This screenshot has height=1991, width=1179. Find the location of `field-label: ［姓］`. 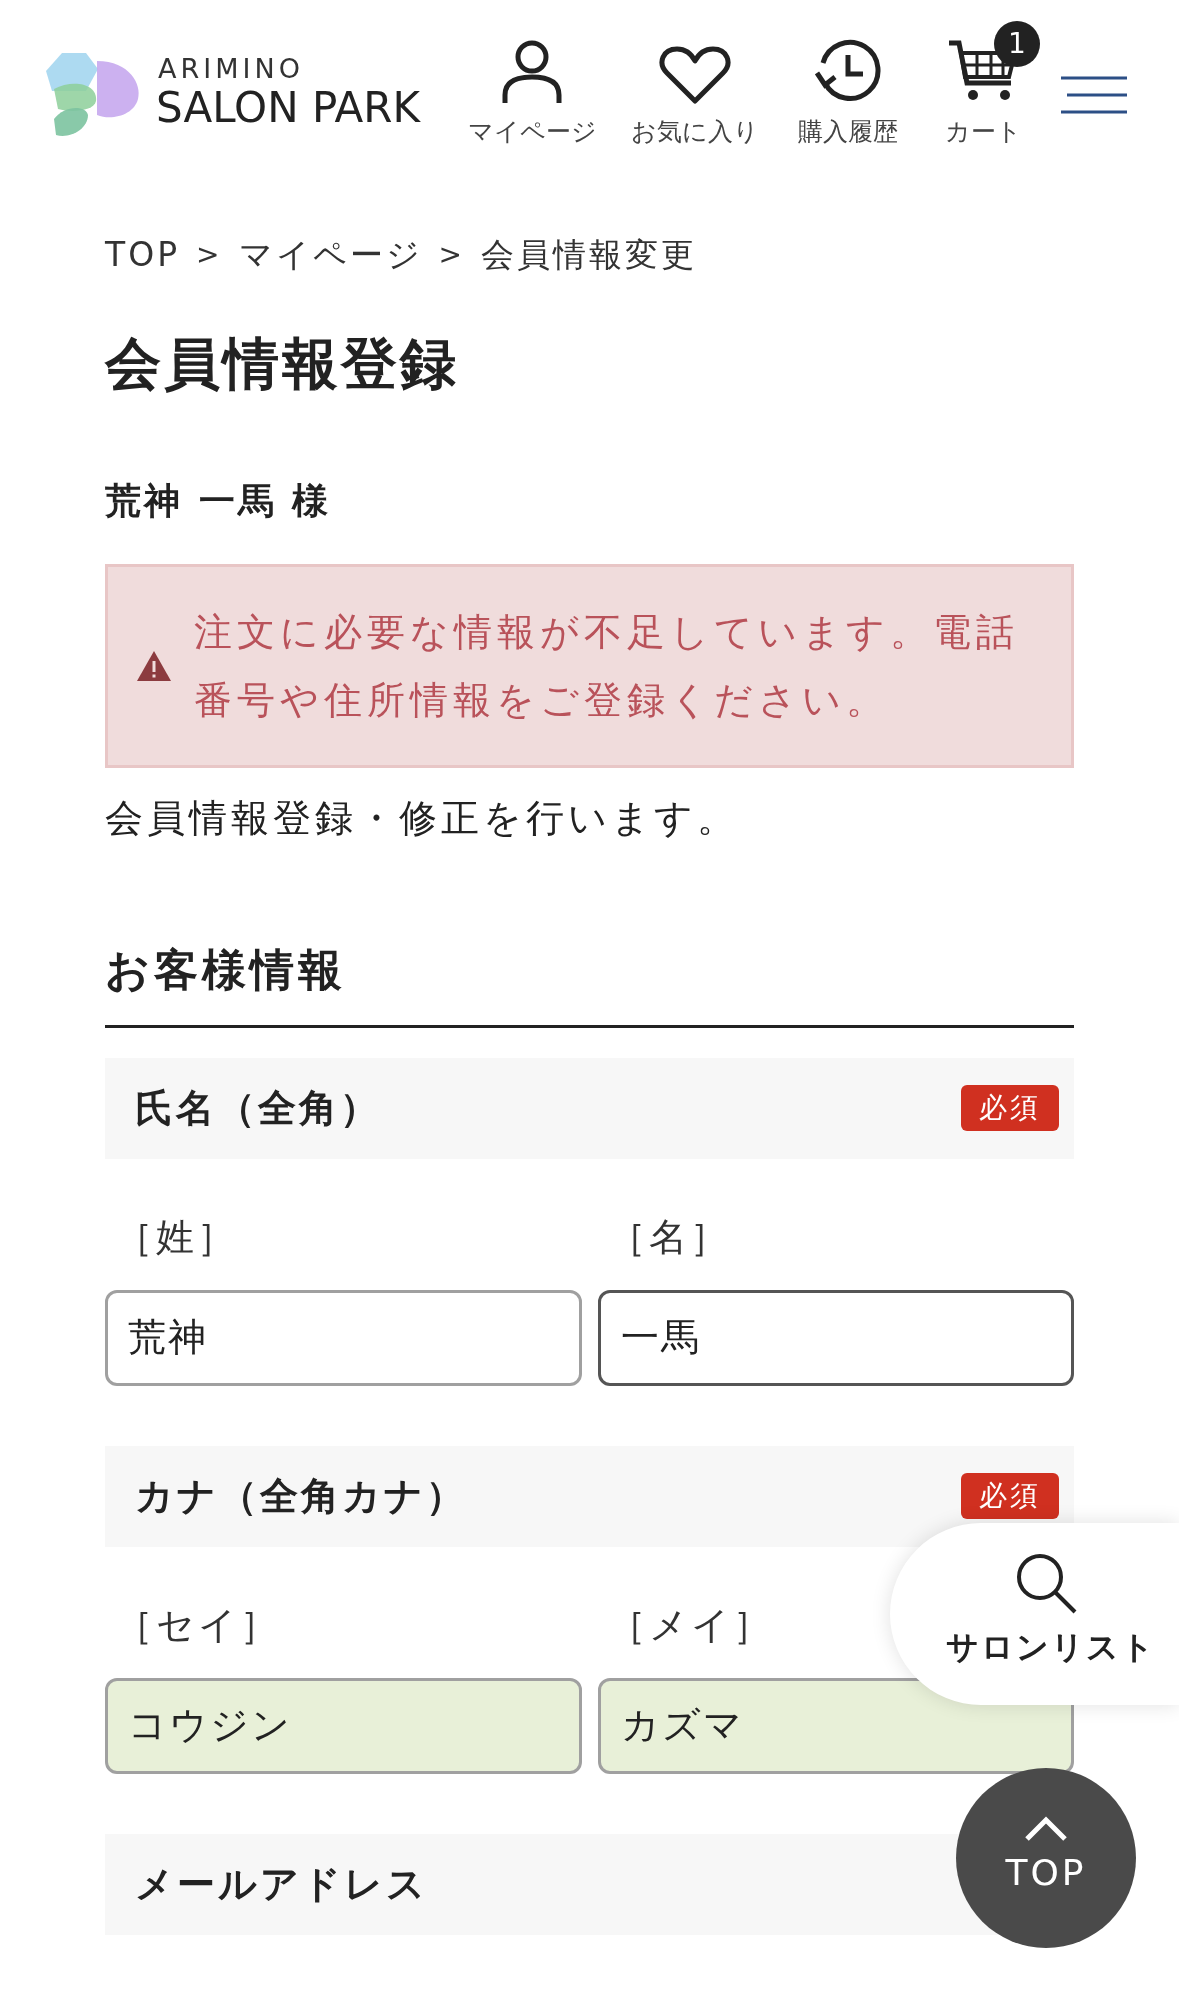

field-label: ［姓］ is located at coordinates (176, 1237).